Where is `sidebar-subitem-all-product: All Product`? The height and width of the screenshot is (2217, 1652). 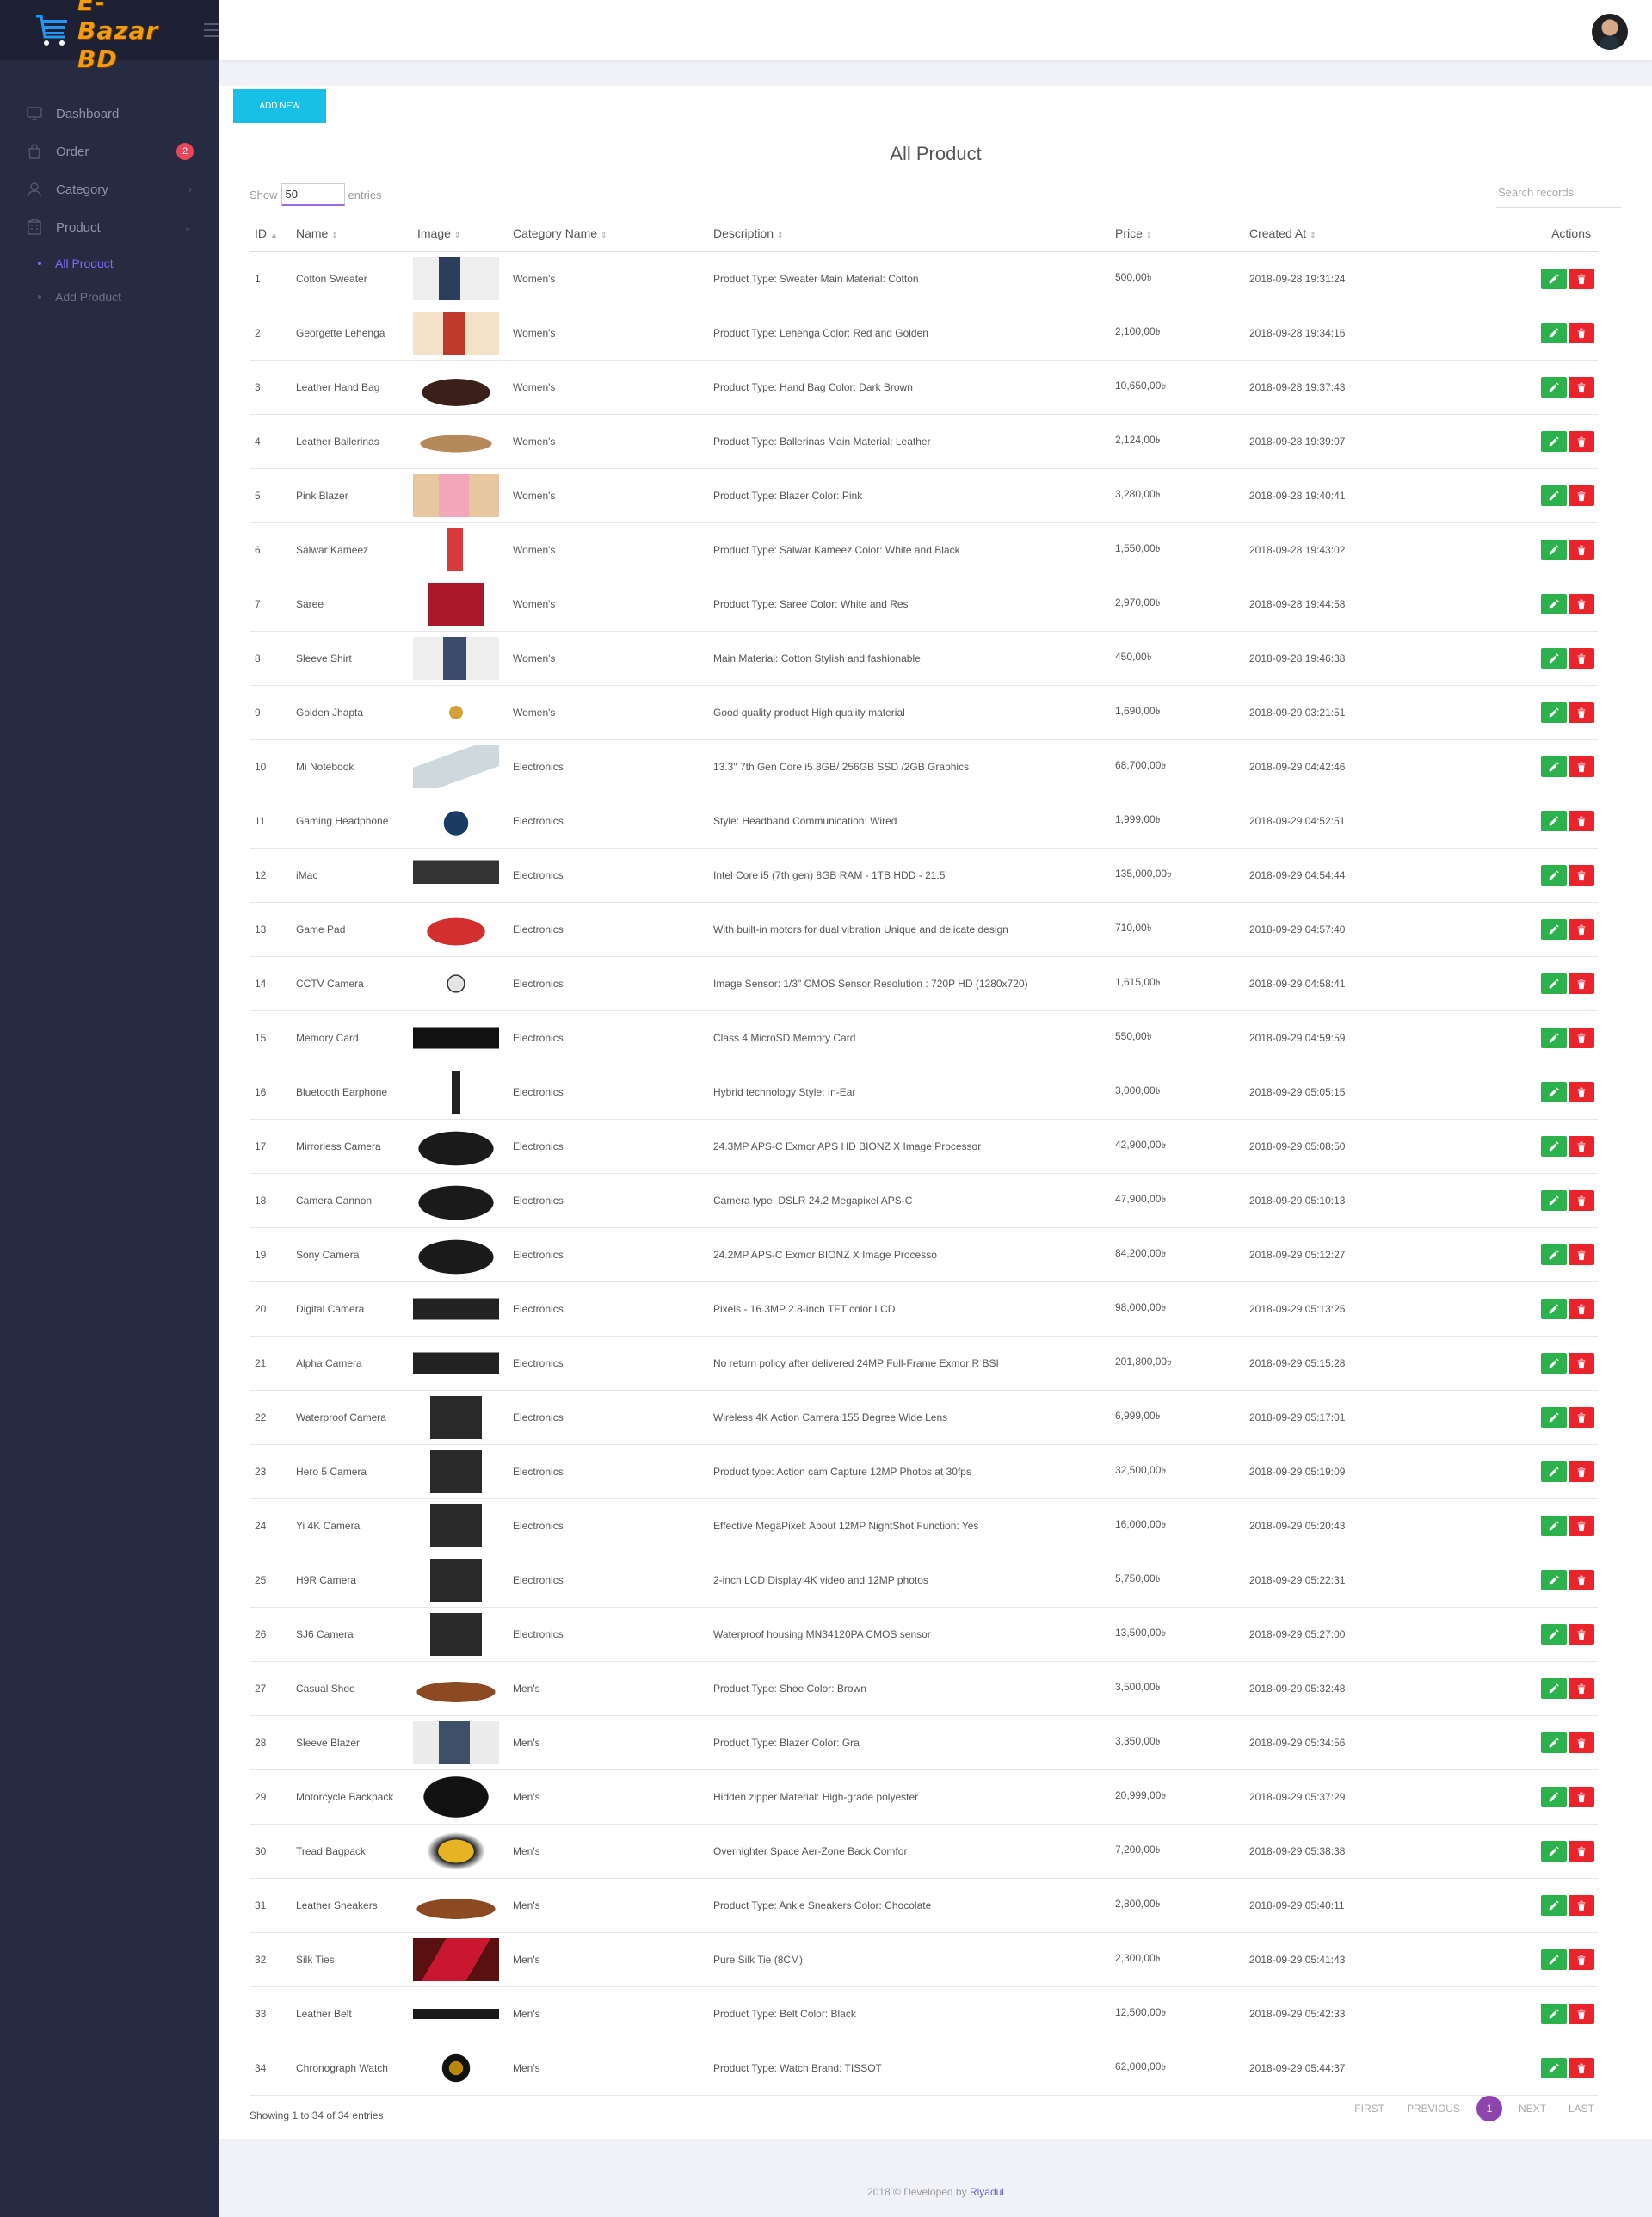
sidebar-subitem-all-product: All Product is located at coordinates (109, 263).